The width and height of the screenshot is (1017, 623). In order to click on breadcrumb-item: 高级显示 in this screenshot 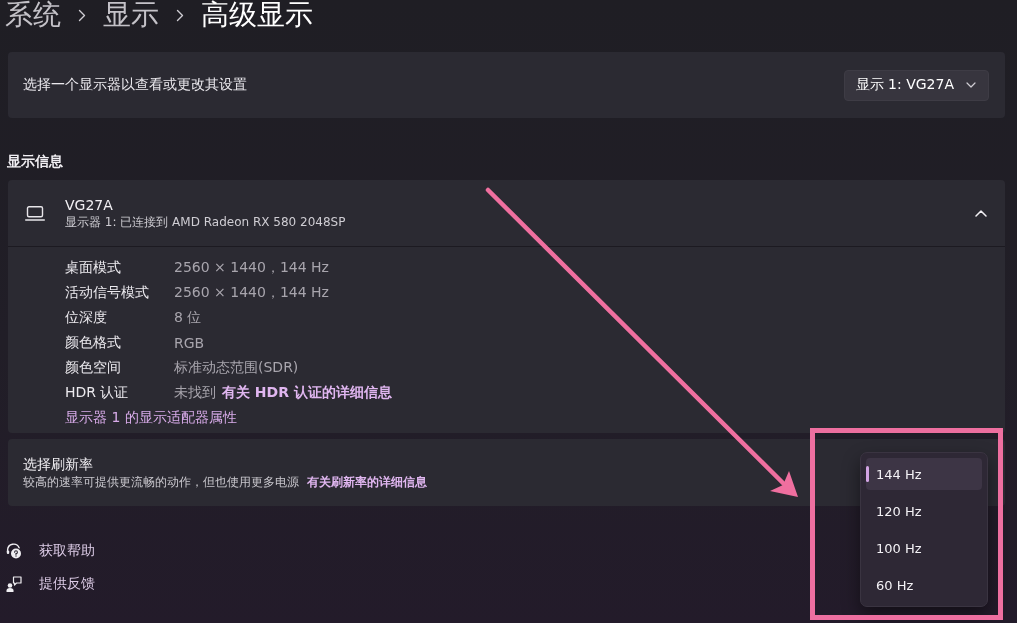, I will do `click(257, 15)`.